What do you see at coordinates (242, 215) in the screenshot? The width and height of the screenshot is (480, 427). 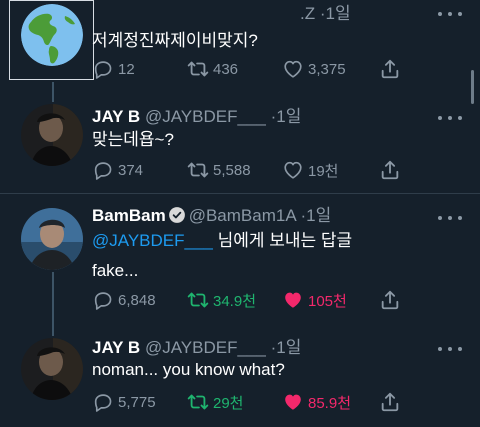 I see `handle: @BamBam1A` at bounding box center [242, 215].